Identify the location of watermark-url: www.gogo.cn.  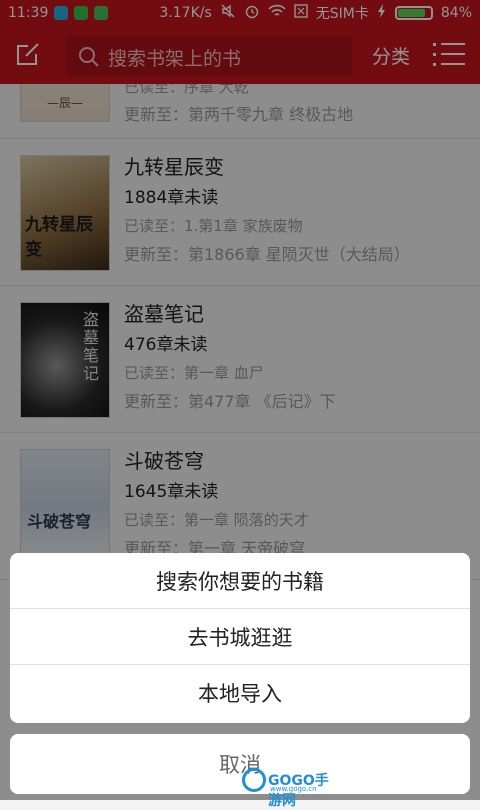
(293, 789).